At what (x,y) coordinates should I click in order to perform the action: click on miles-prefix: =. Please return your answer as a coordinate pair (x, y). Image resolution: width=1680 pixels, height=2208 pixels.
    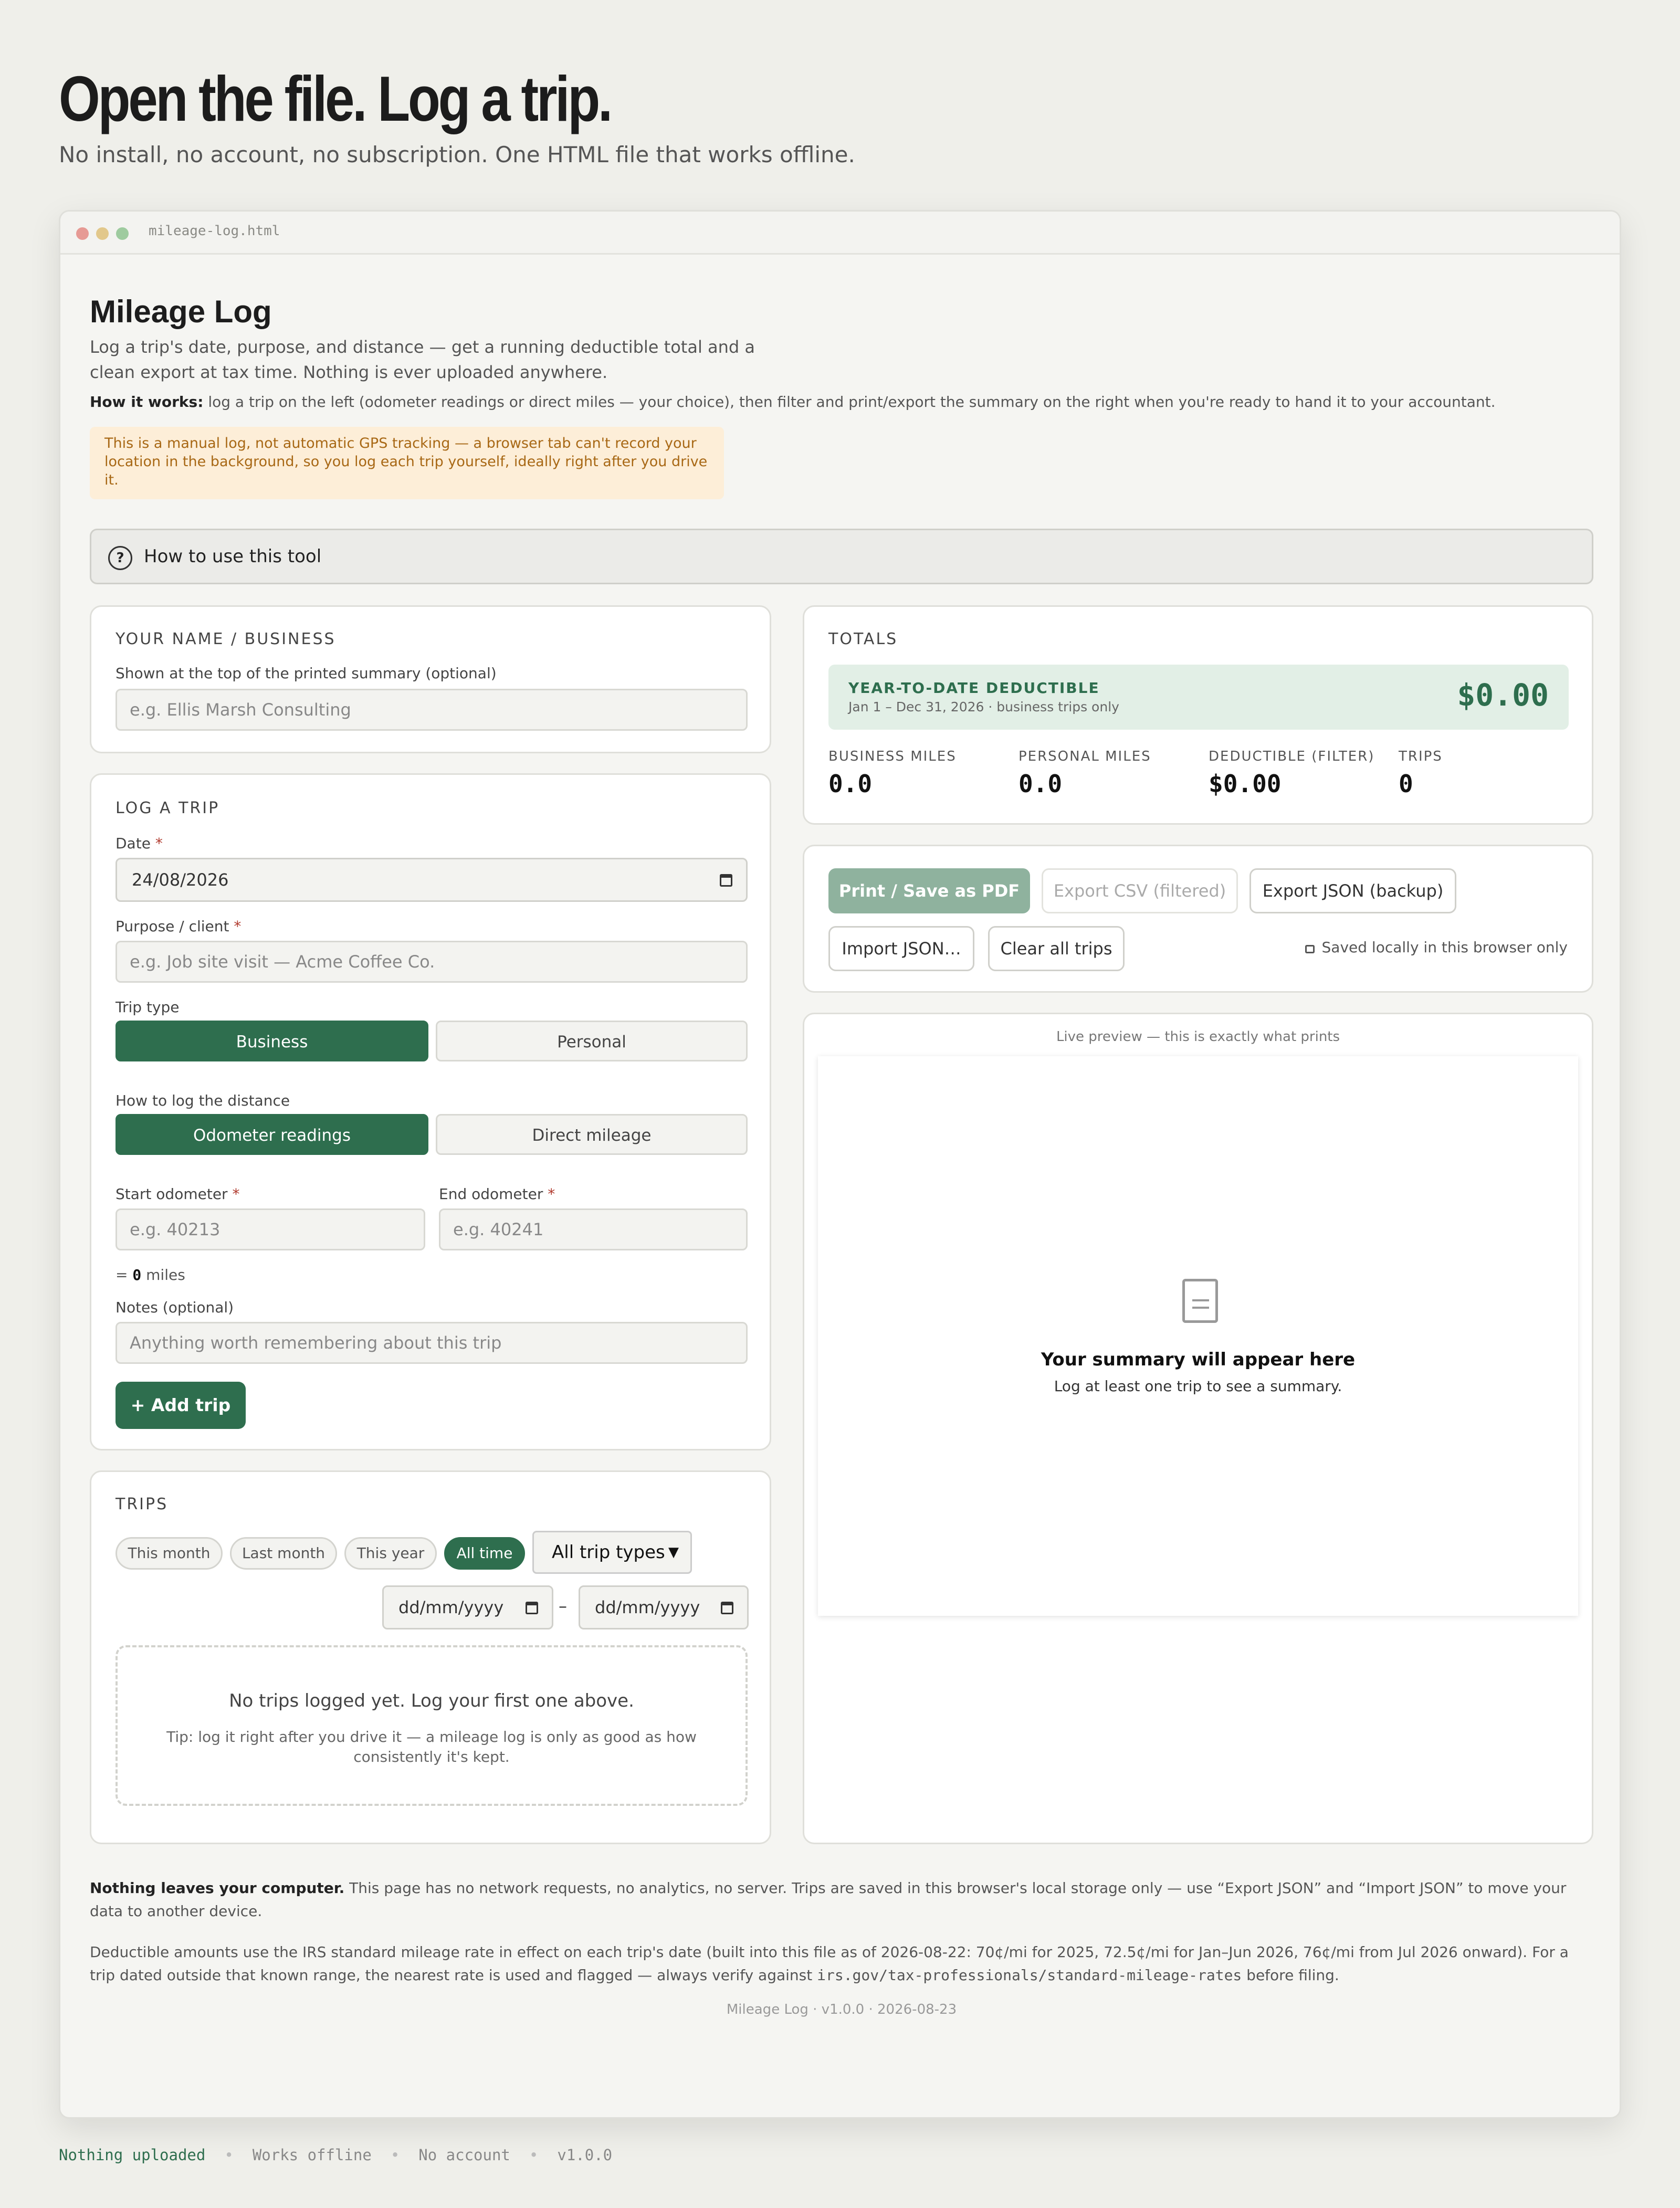
    Looking at the image, I should click on (124, 1275).